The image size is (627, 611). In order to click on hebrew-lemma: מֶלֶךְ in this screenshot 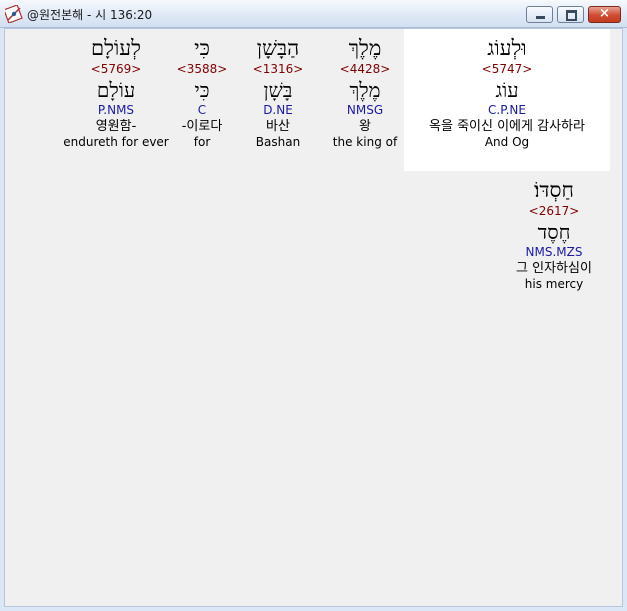, I will do `click(365, 90)`.